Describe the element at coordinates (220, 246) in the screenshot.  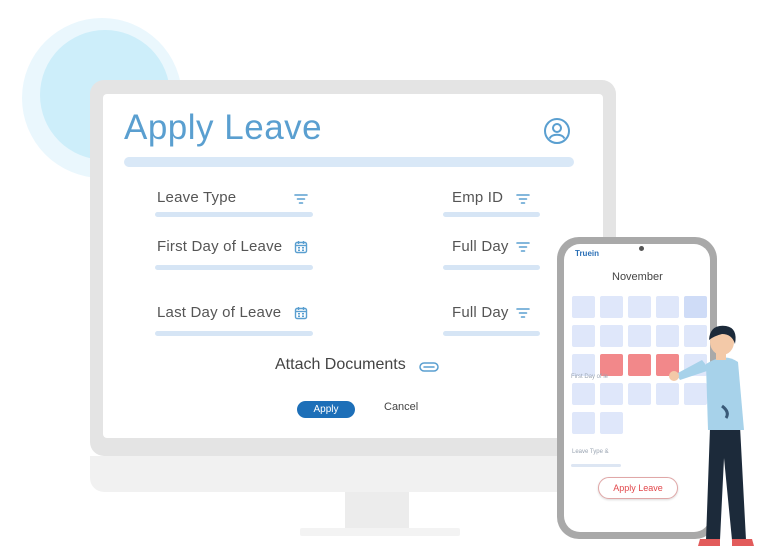
I see `first-day-label: First Day of Leave` at that location.